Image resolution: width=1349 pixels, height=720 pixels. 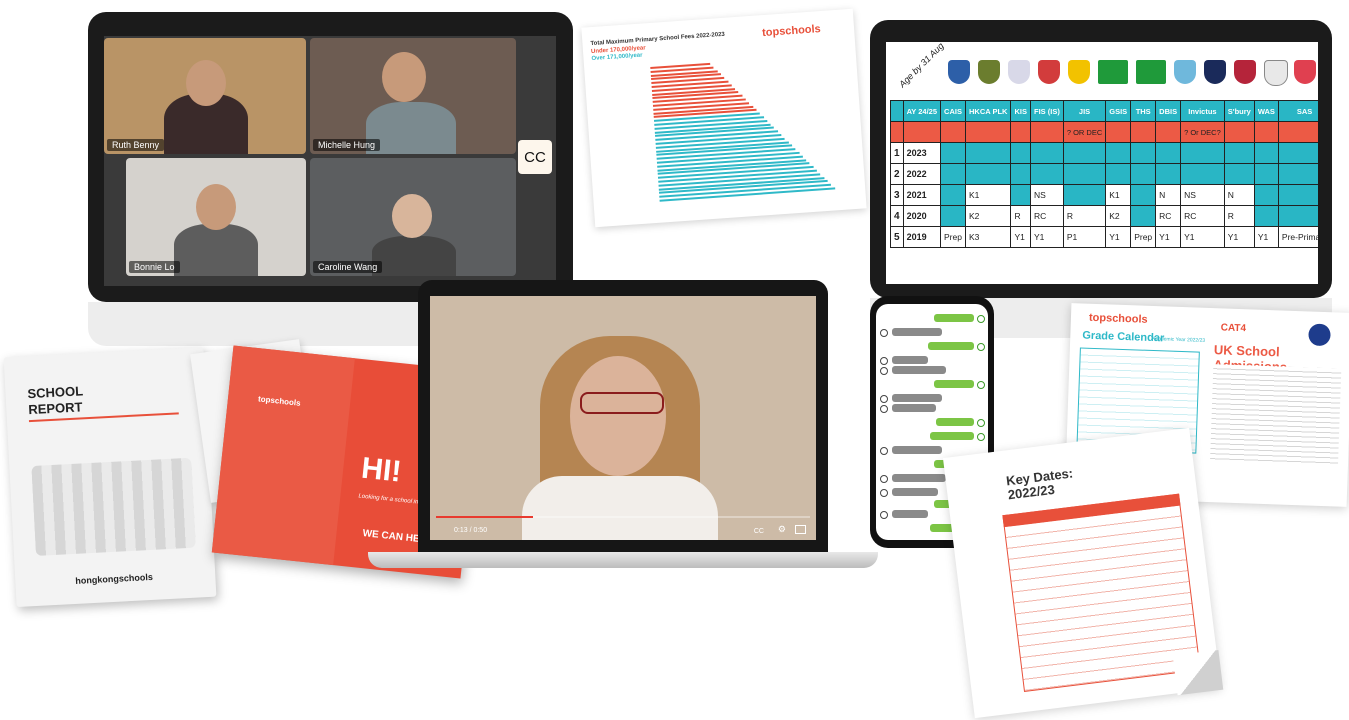 I want to click on table-note-row: ? OR DEC ? Or DEC?, so click(x=1104, y=132).